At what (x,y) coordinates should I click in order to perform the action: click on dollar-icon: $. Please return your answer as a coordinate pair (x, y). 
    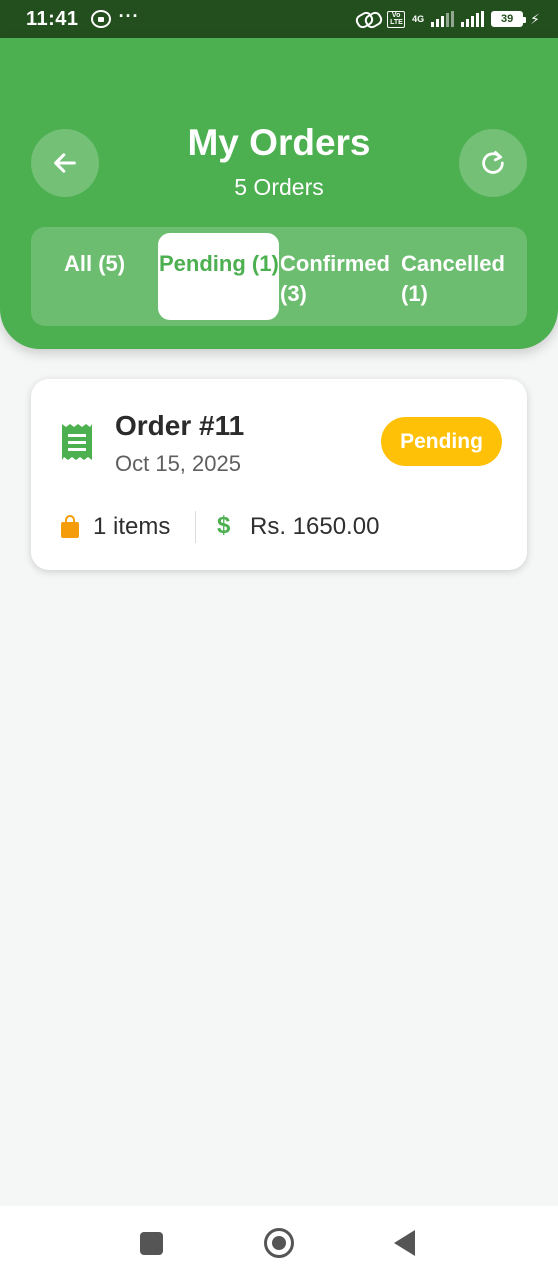
    Looking at the image, I should click on (224, 525).